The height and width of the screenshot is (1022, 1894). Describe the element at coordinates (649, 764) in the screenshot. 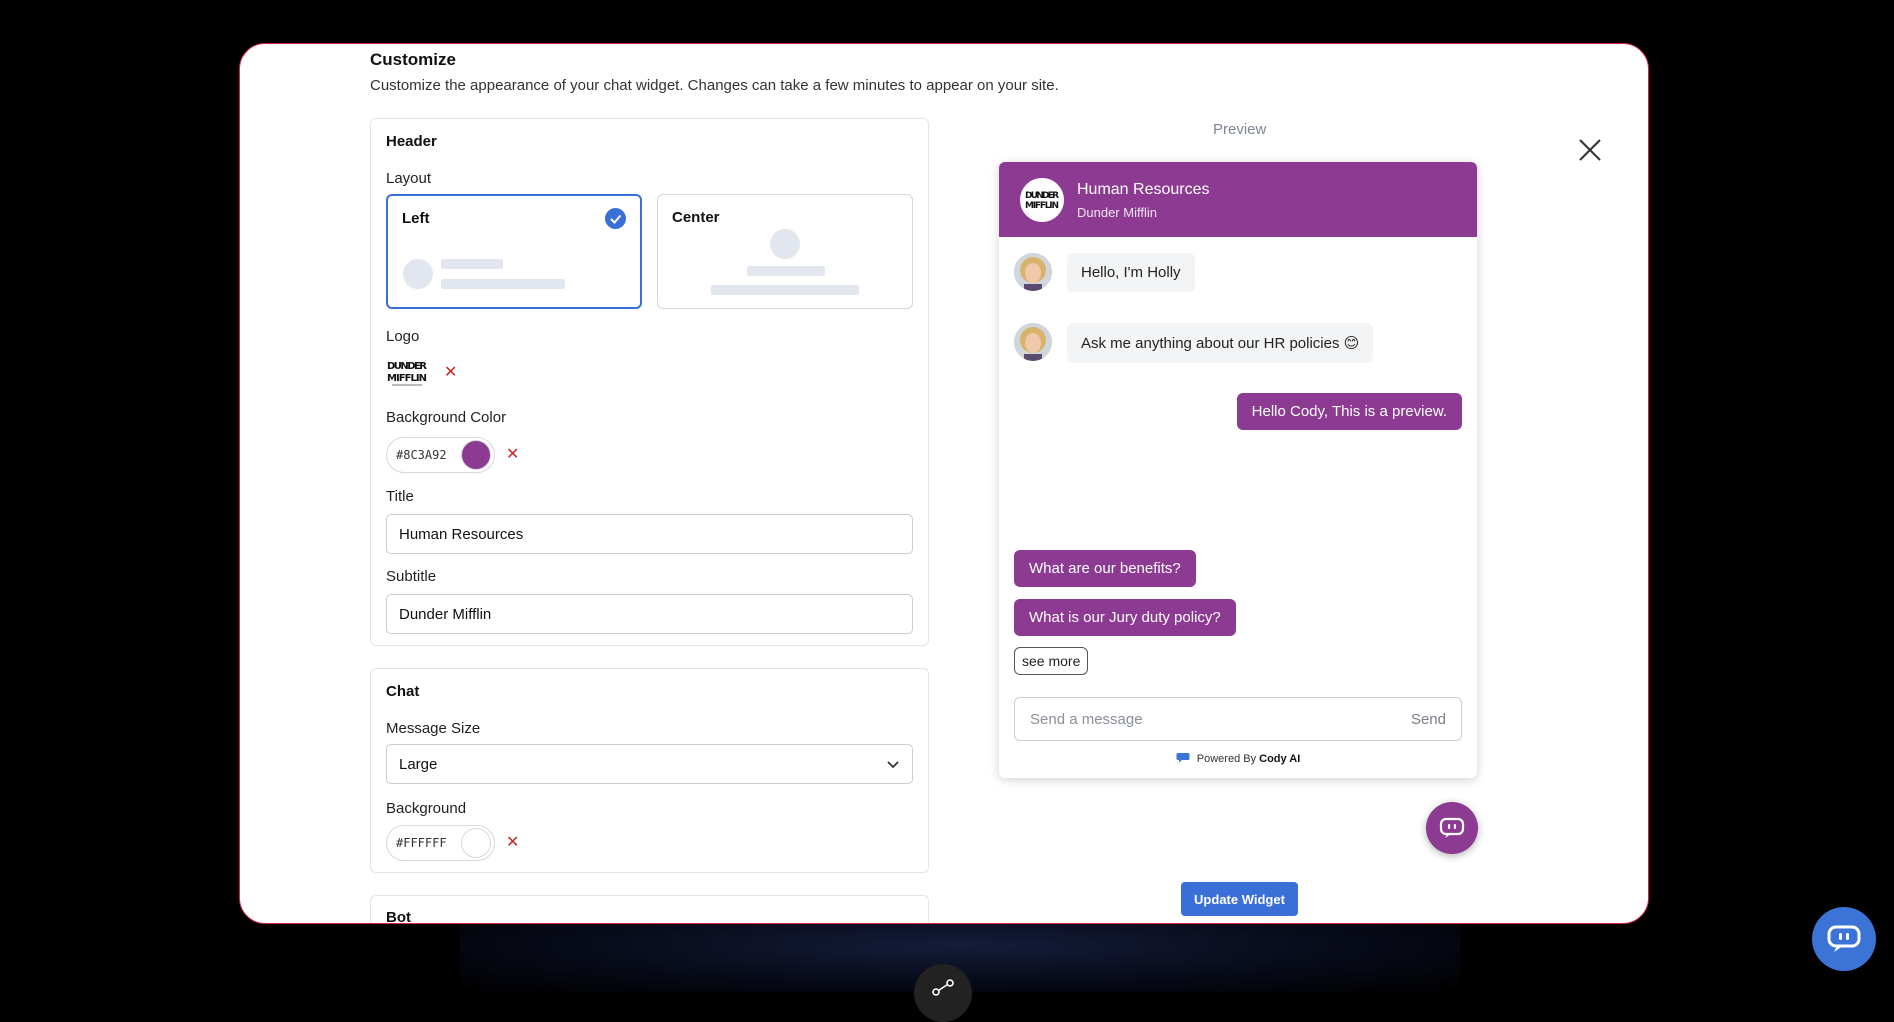

I see `message-size-select: Large` at that location.